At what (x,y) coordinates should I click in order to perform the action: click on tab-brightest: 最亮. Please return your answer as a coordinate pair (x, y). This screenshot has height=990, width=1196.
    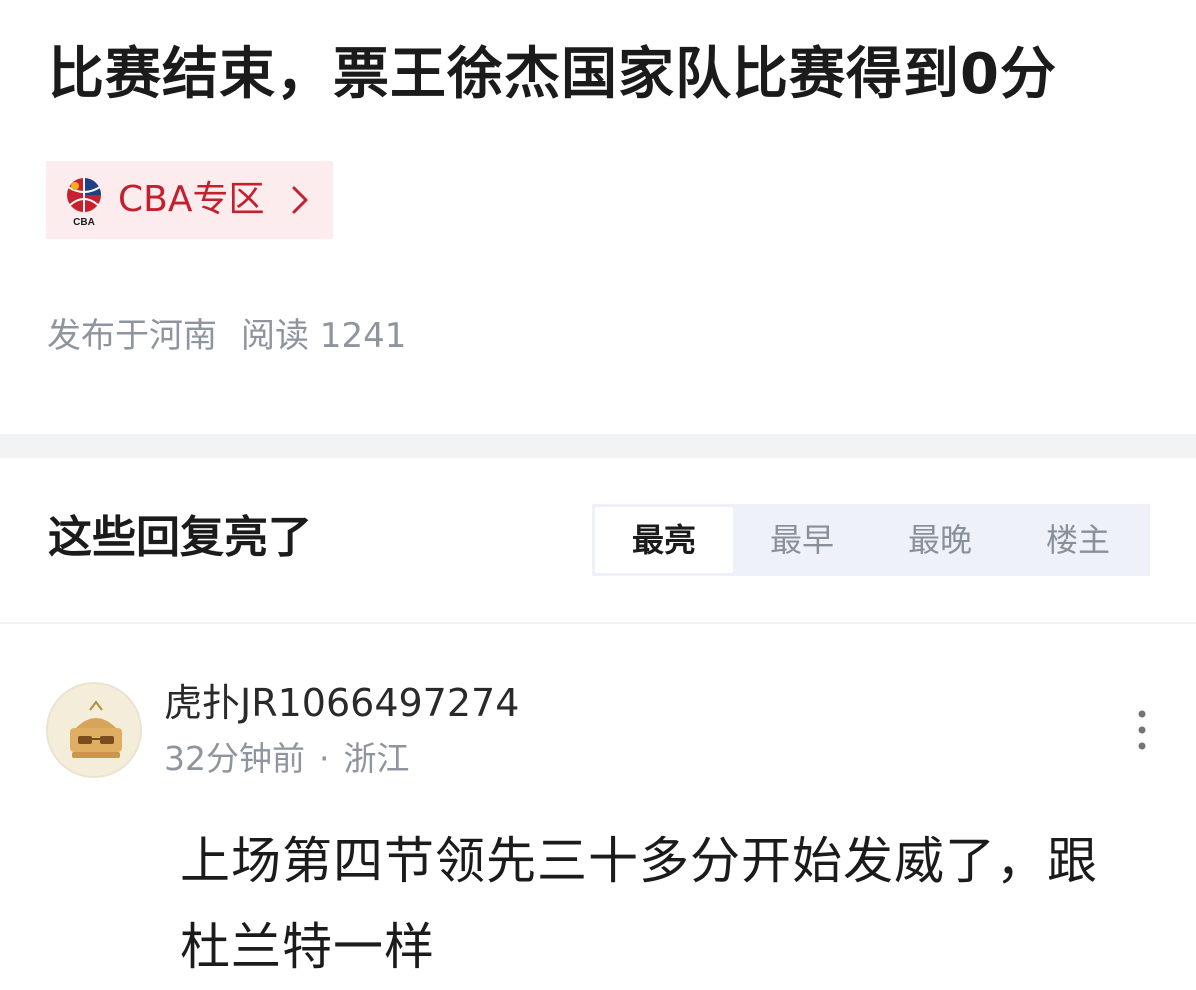
    Looking at the image, I should click on (664, 540).